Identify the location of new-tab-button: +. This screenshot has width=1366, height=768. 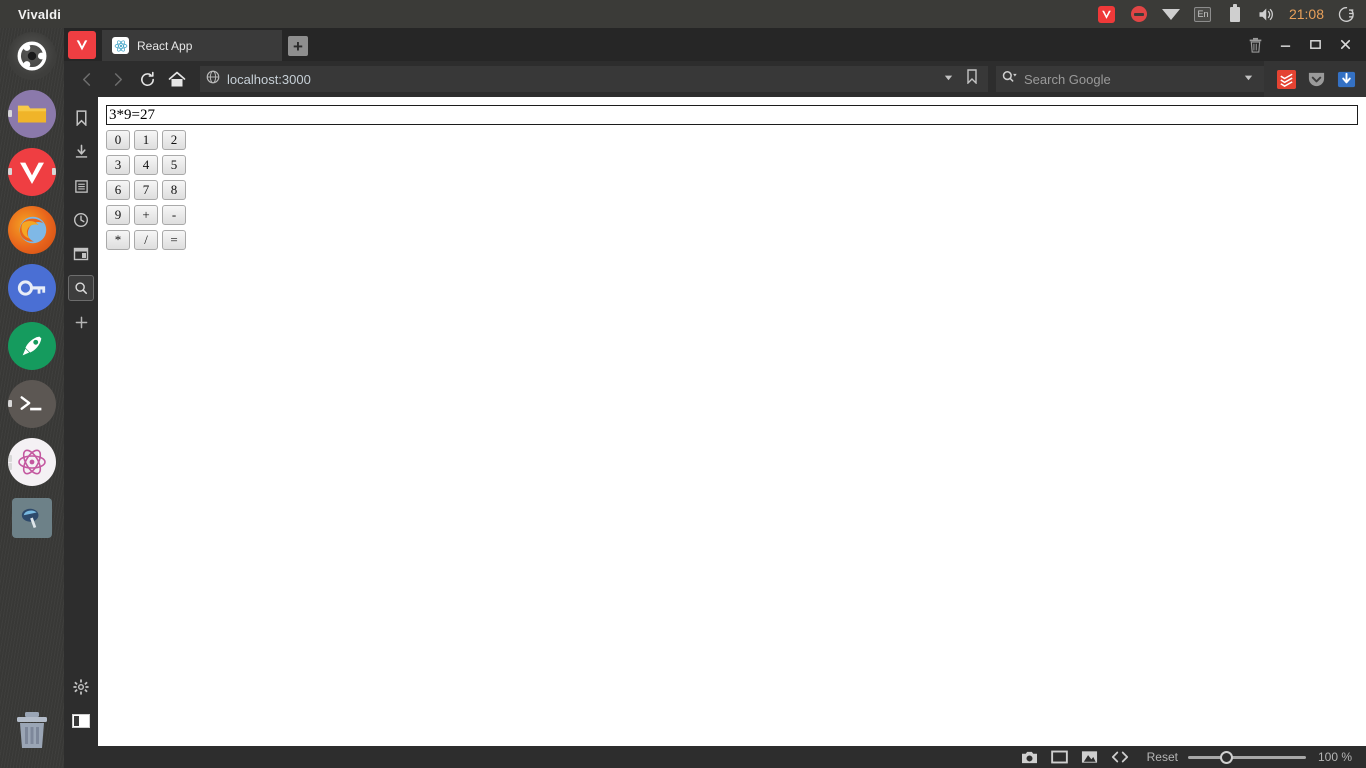
(298, 46).